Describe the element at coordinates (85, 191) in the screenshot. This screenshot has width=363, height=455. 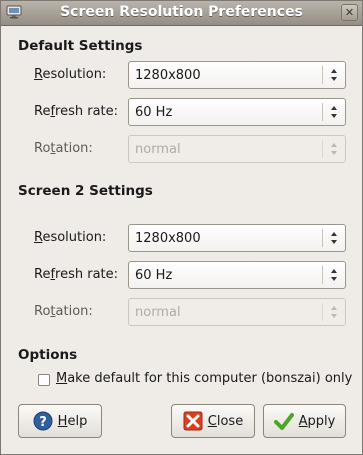
I see `screen2-settings-heading: Screen 2 Settings` at that location.